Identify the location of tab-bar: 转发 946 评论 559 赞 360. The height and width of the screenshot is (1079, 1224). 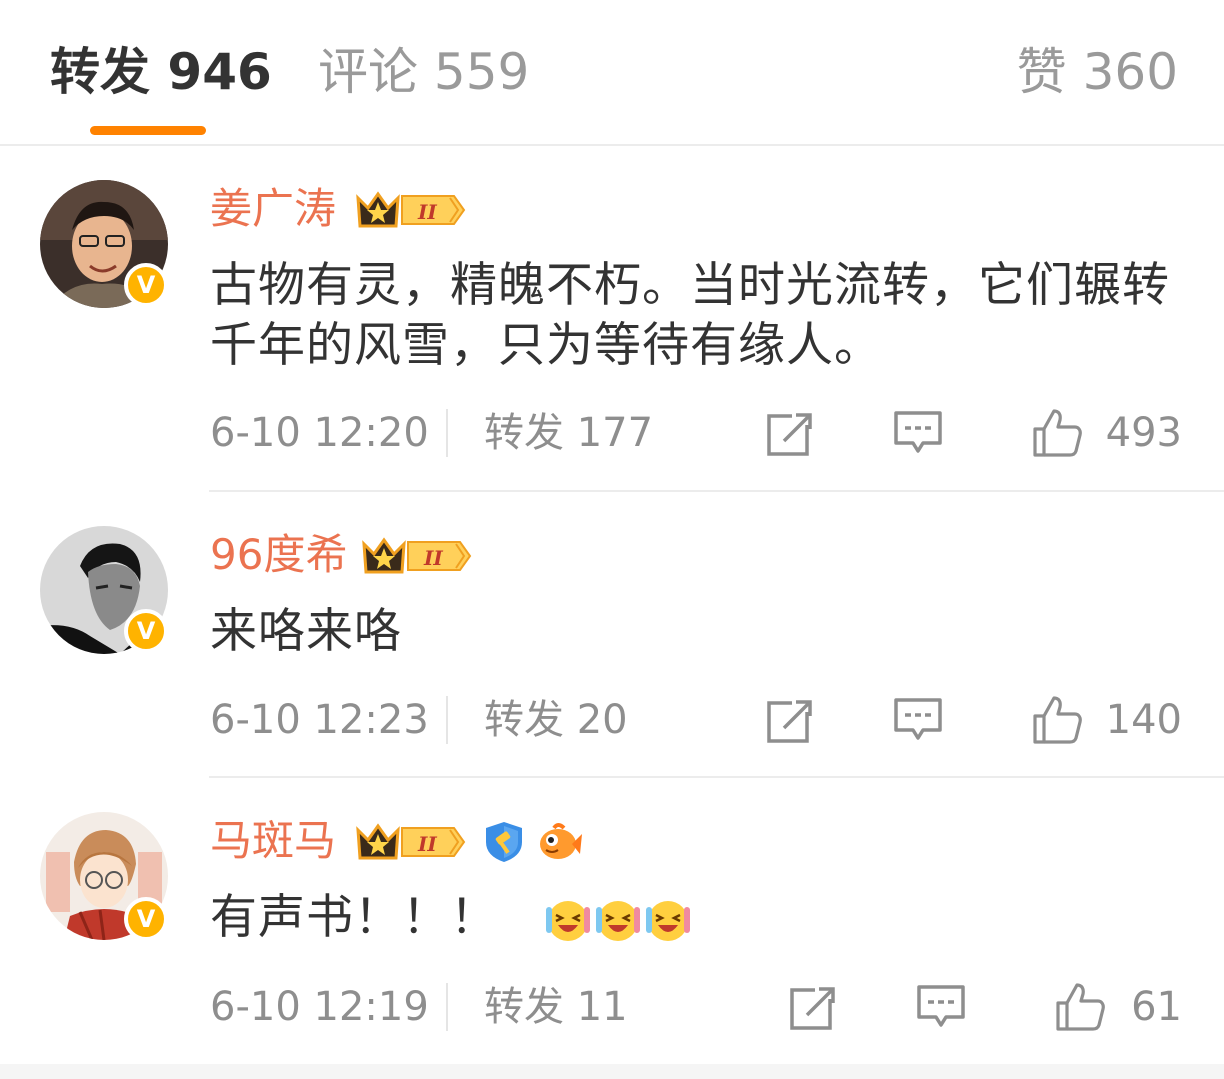
(612, 73).